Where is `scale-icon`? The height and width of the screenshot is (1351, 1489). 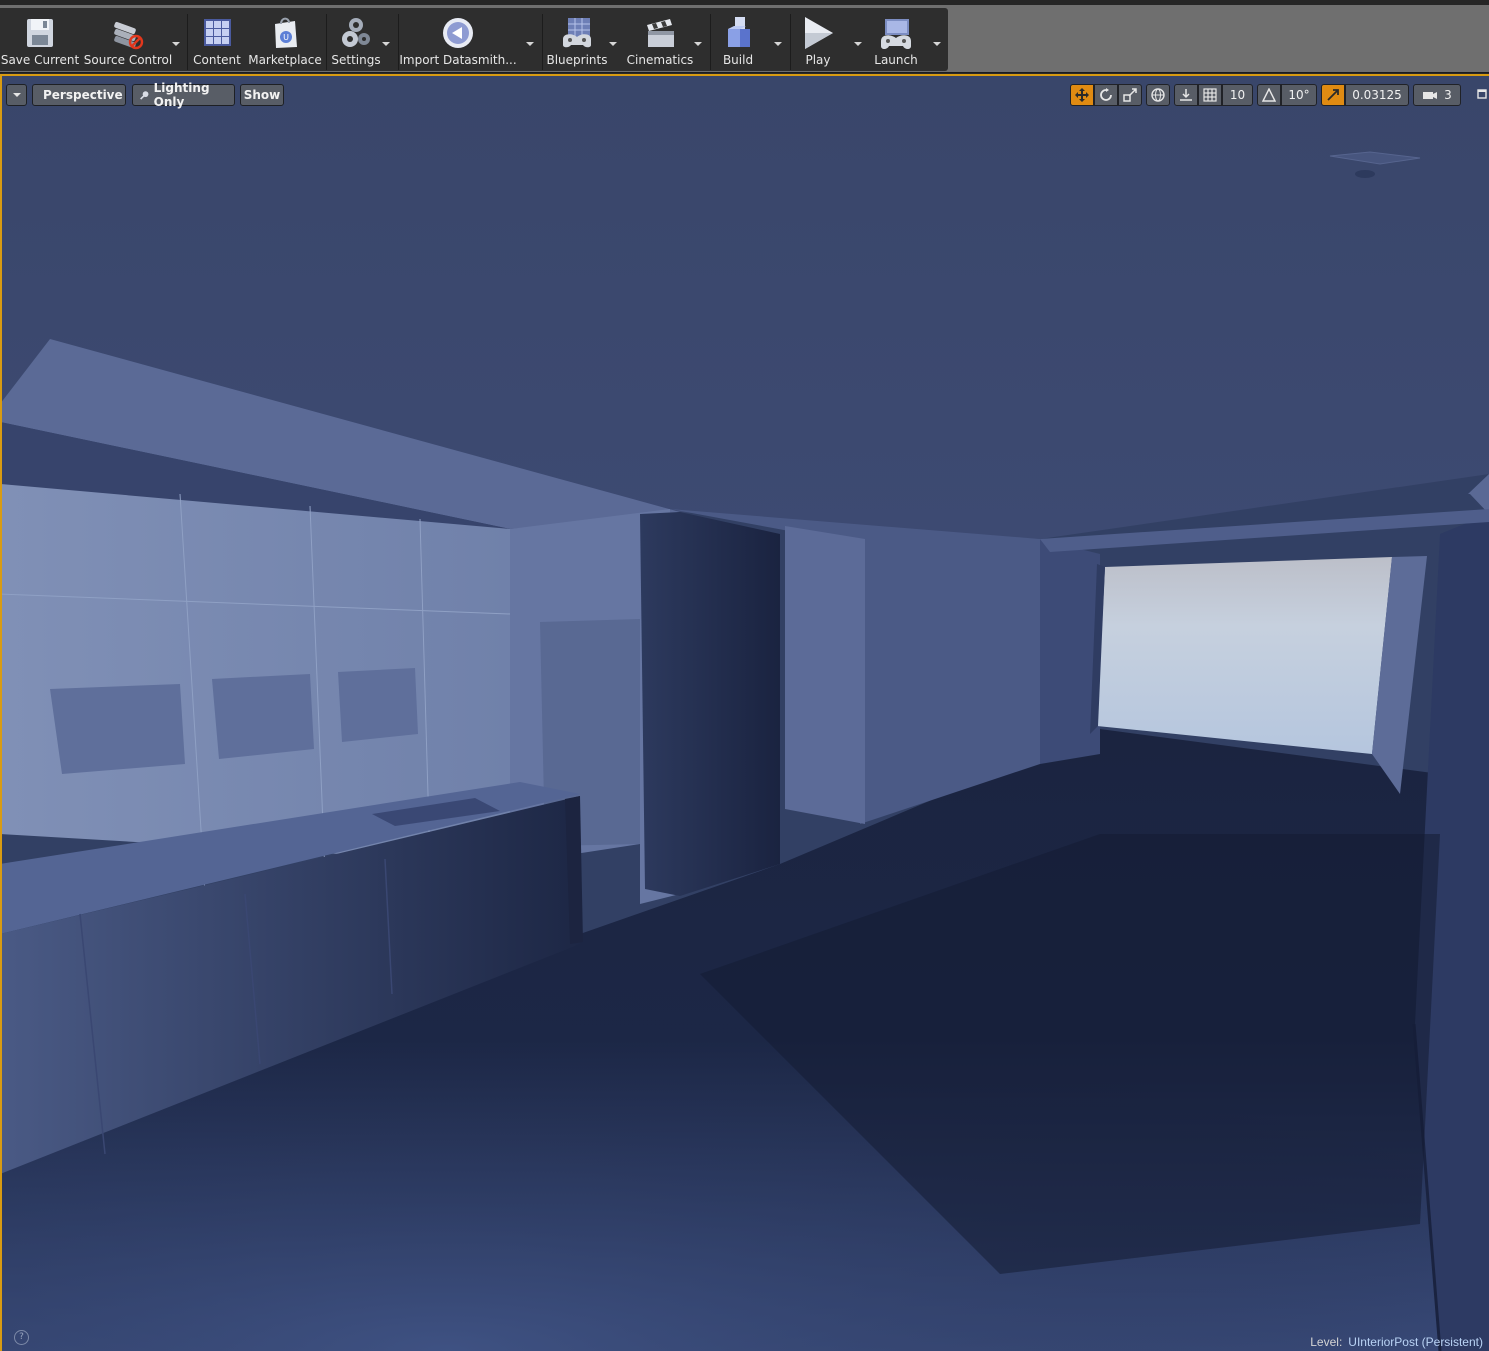
scale-icon is located at coordinates (1130, 95).